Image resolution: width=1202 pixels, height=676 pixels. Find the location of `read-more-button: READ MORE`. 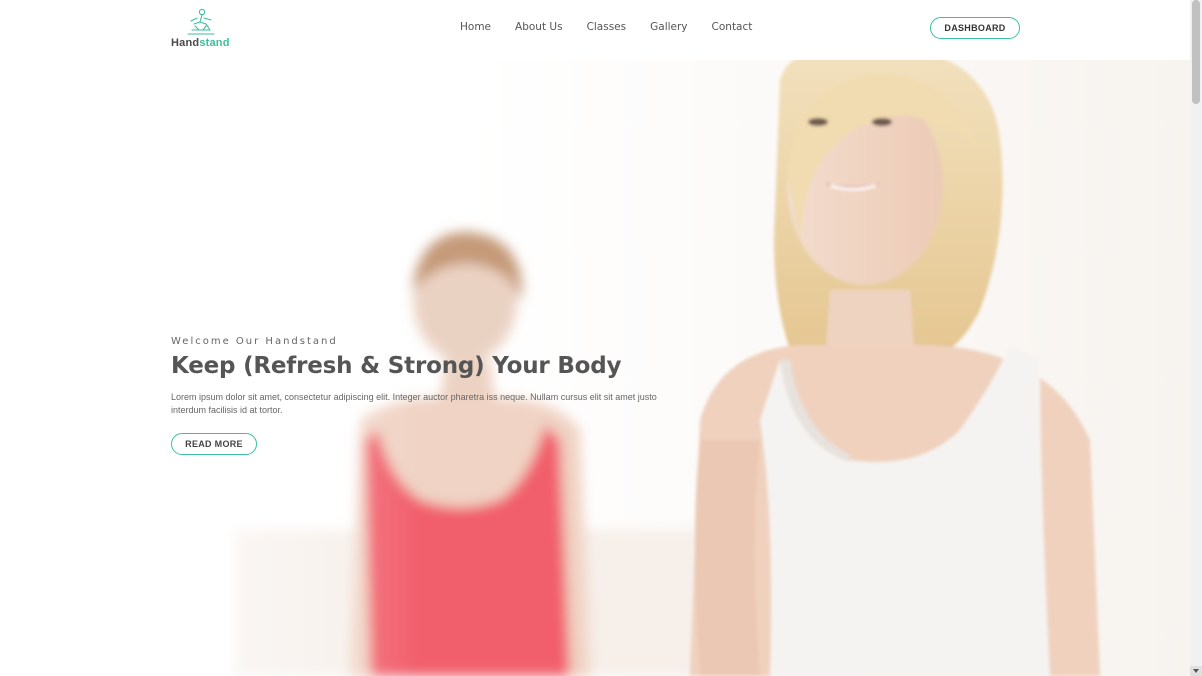

read-more-button: READ MORE is located at coordinates (214, 444).